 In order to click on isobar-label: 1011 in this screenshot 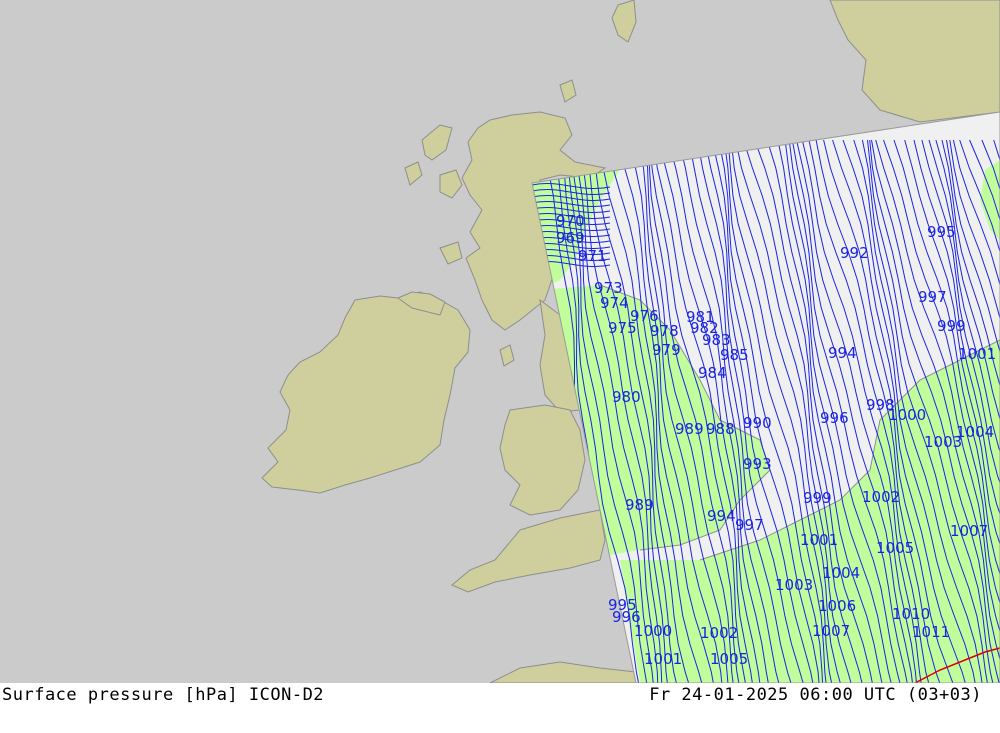, I will do `click(931, 632)`.